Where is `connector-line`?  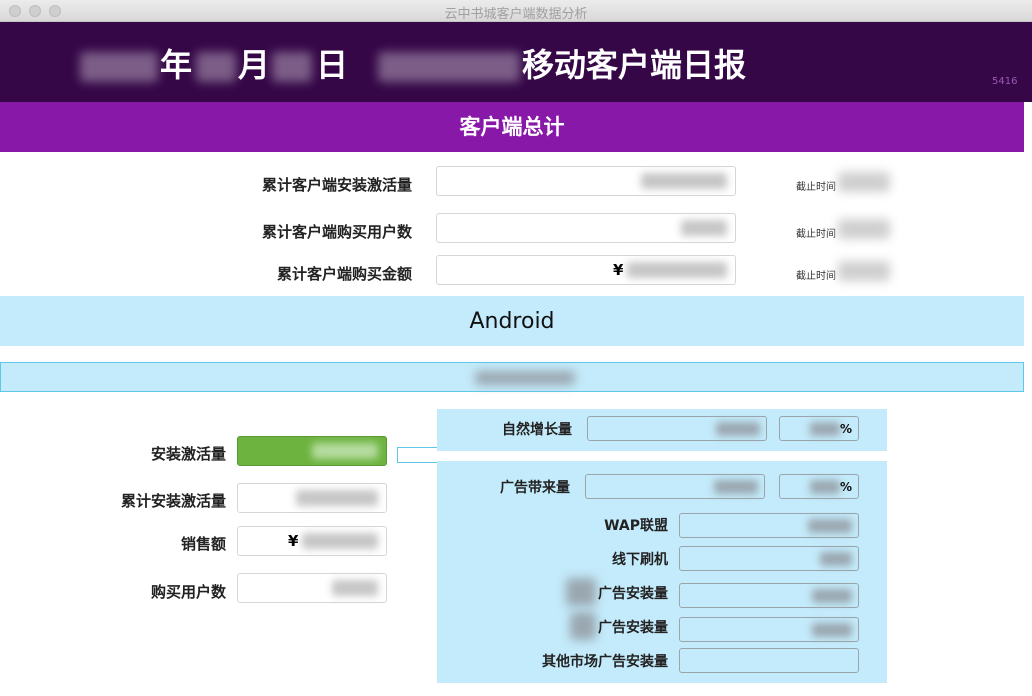
connector-line is located at coordinates (417, 455).